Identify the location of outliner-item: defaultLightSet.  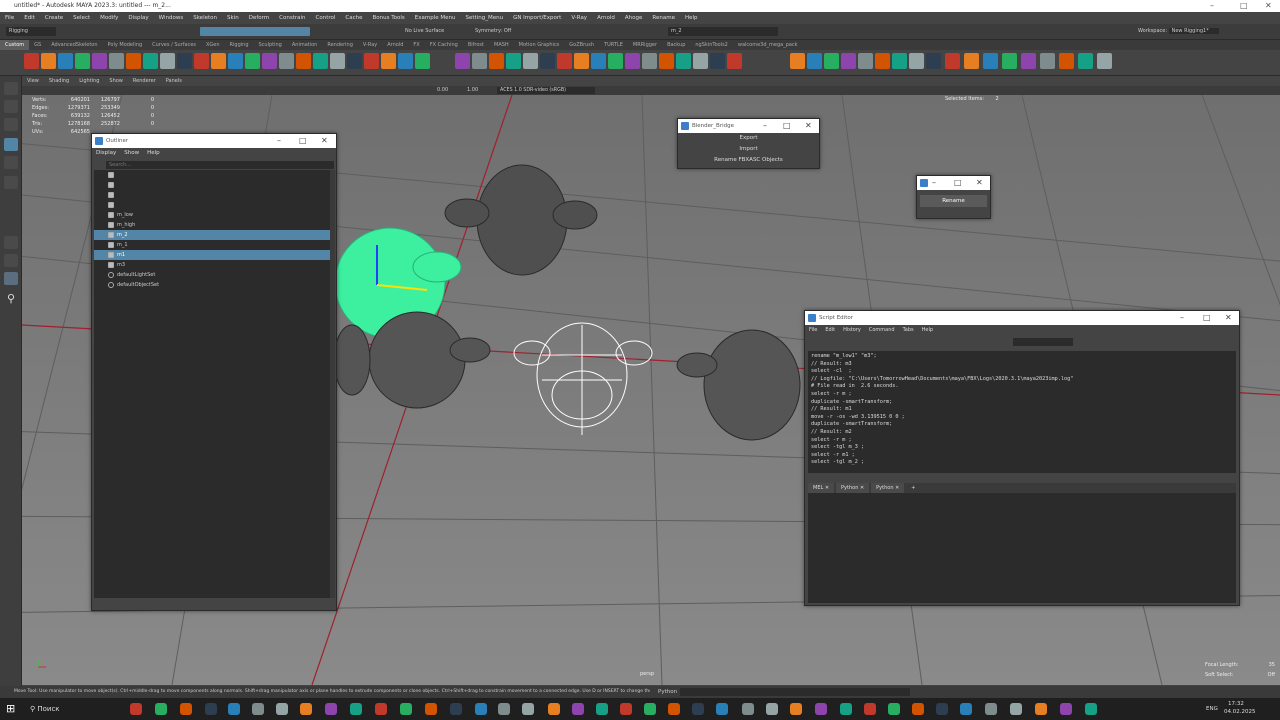
(212, 275).